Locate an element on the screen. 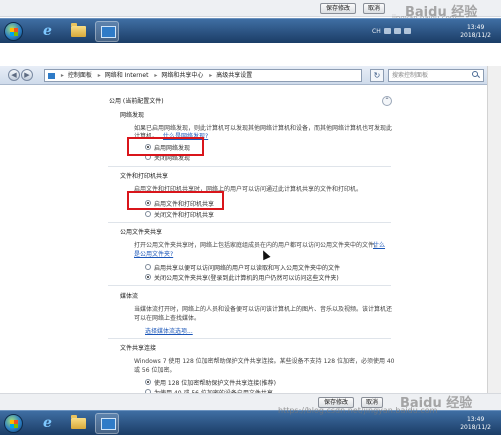 The image size is (501, 435). option-enable-public-folder: 启用共享以便可以访问网络的用户可以读取和写入公用文件夹中的文件 is located at coordinates (247, 267).